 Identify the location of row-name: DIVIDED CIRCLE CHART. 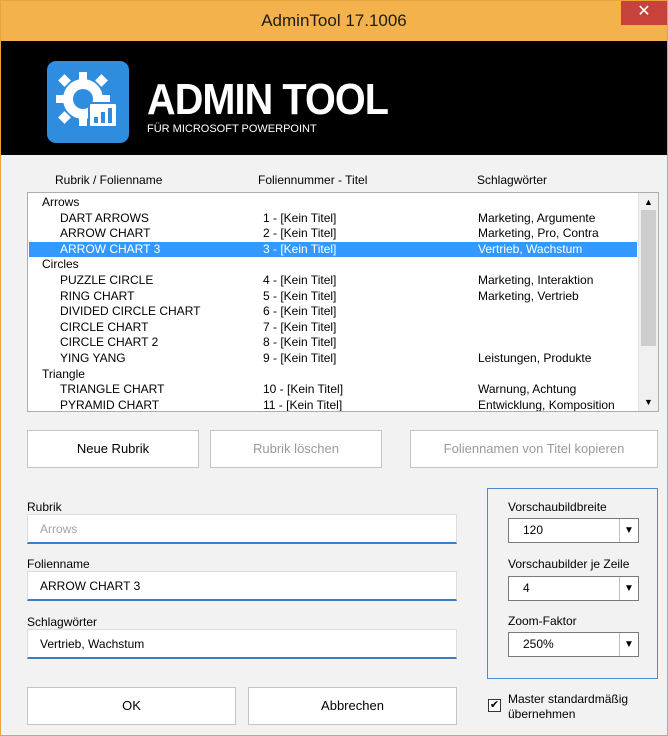
(130, 311).